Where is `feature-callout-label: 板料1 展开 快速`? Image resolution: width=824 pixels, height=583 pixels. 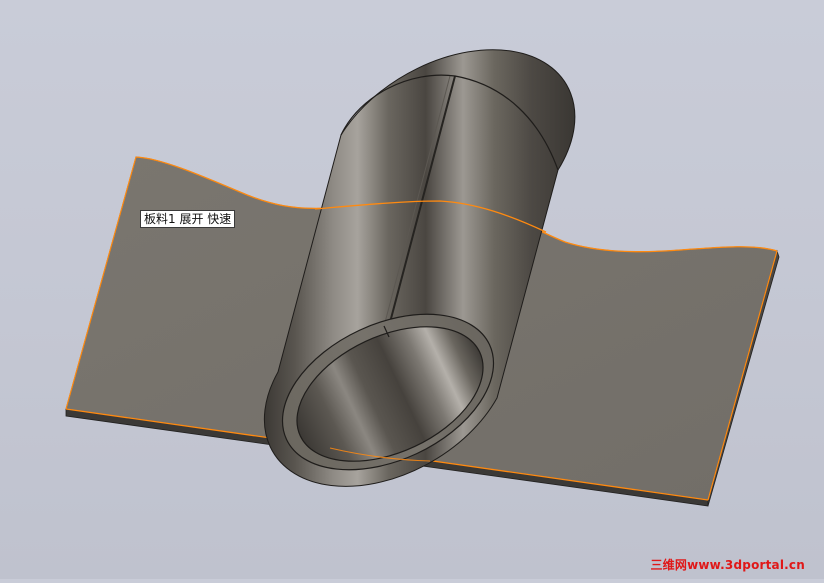
feature-callout-label: 板料1 展开 快速 is located at coordinates (188, 219).